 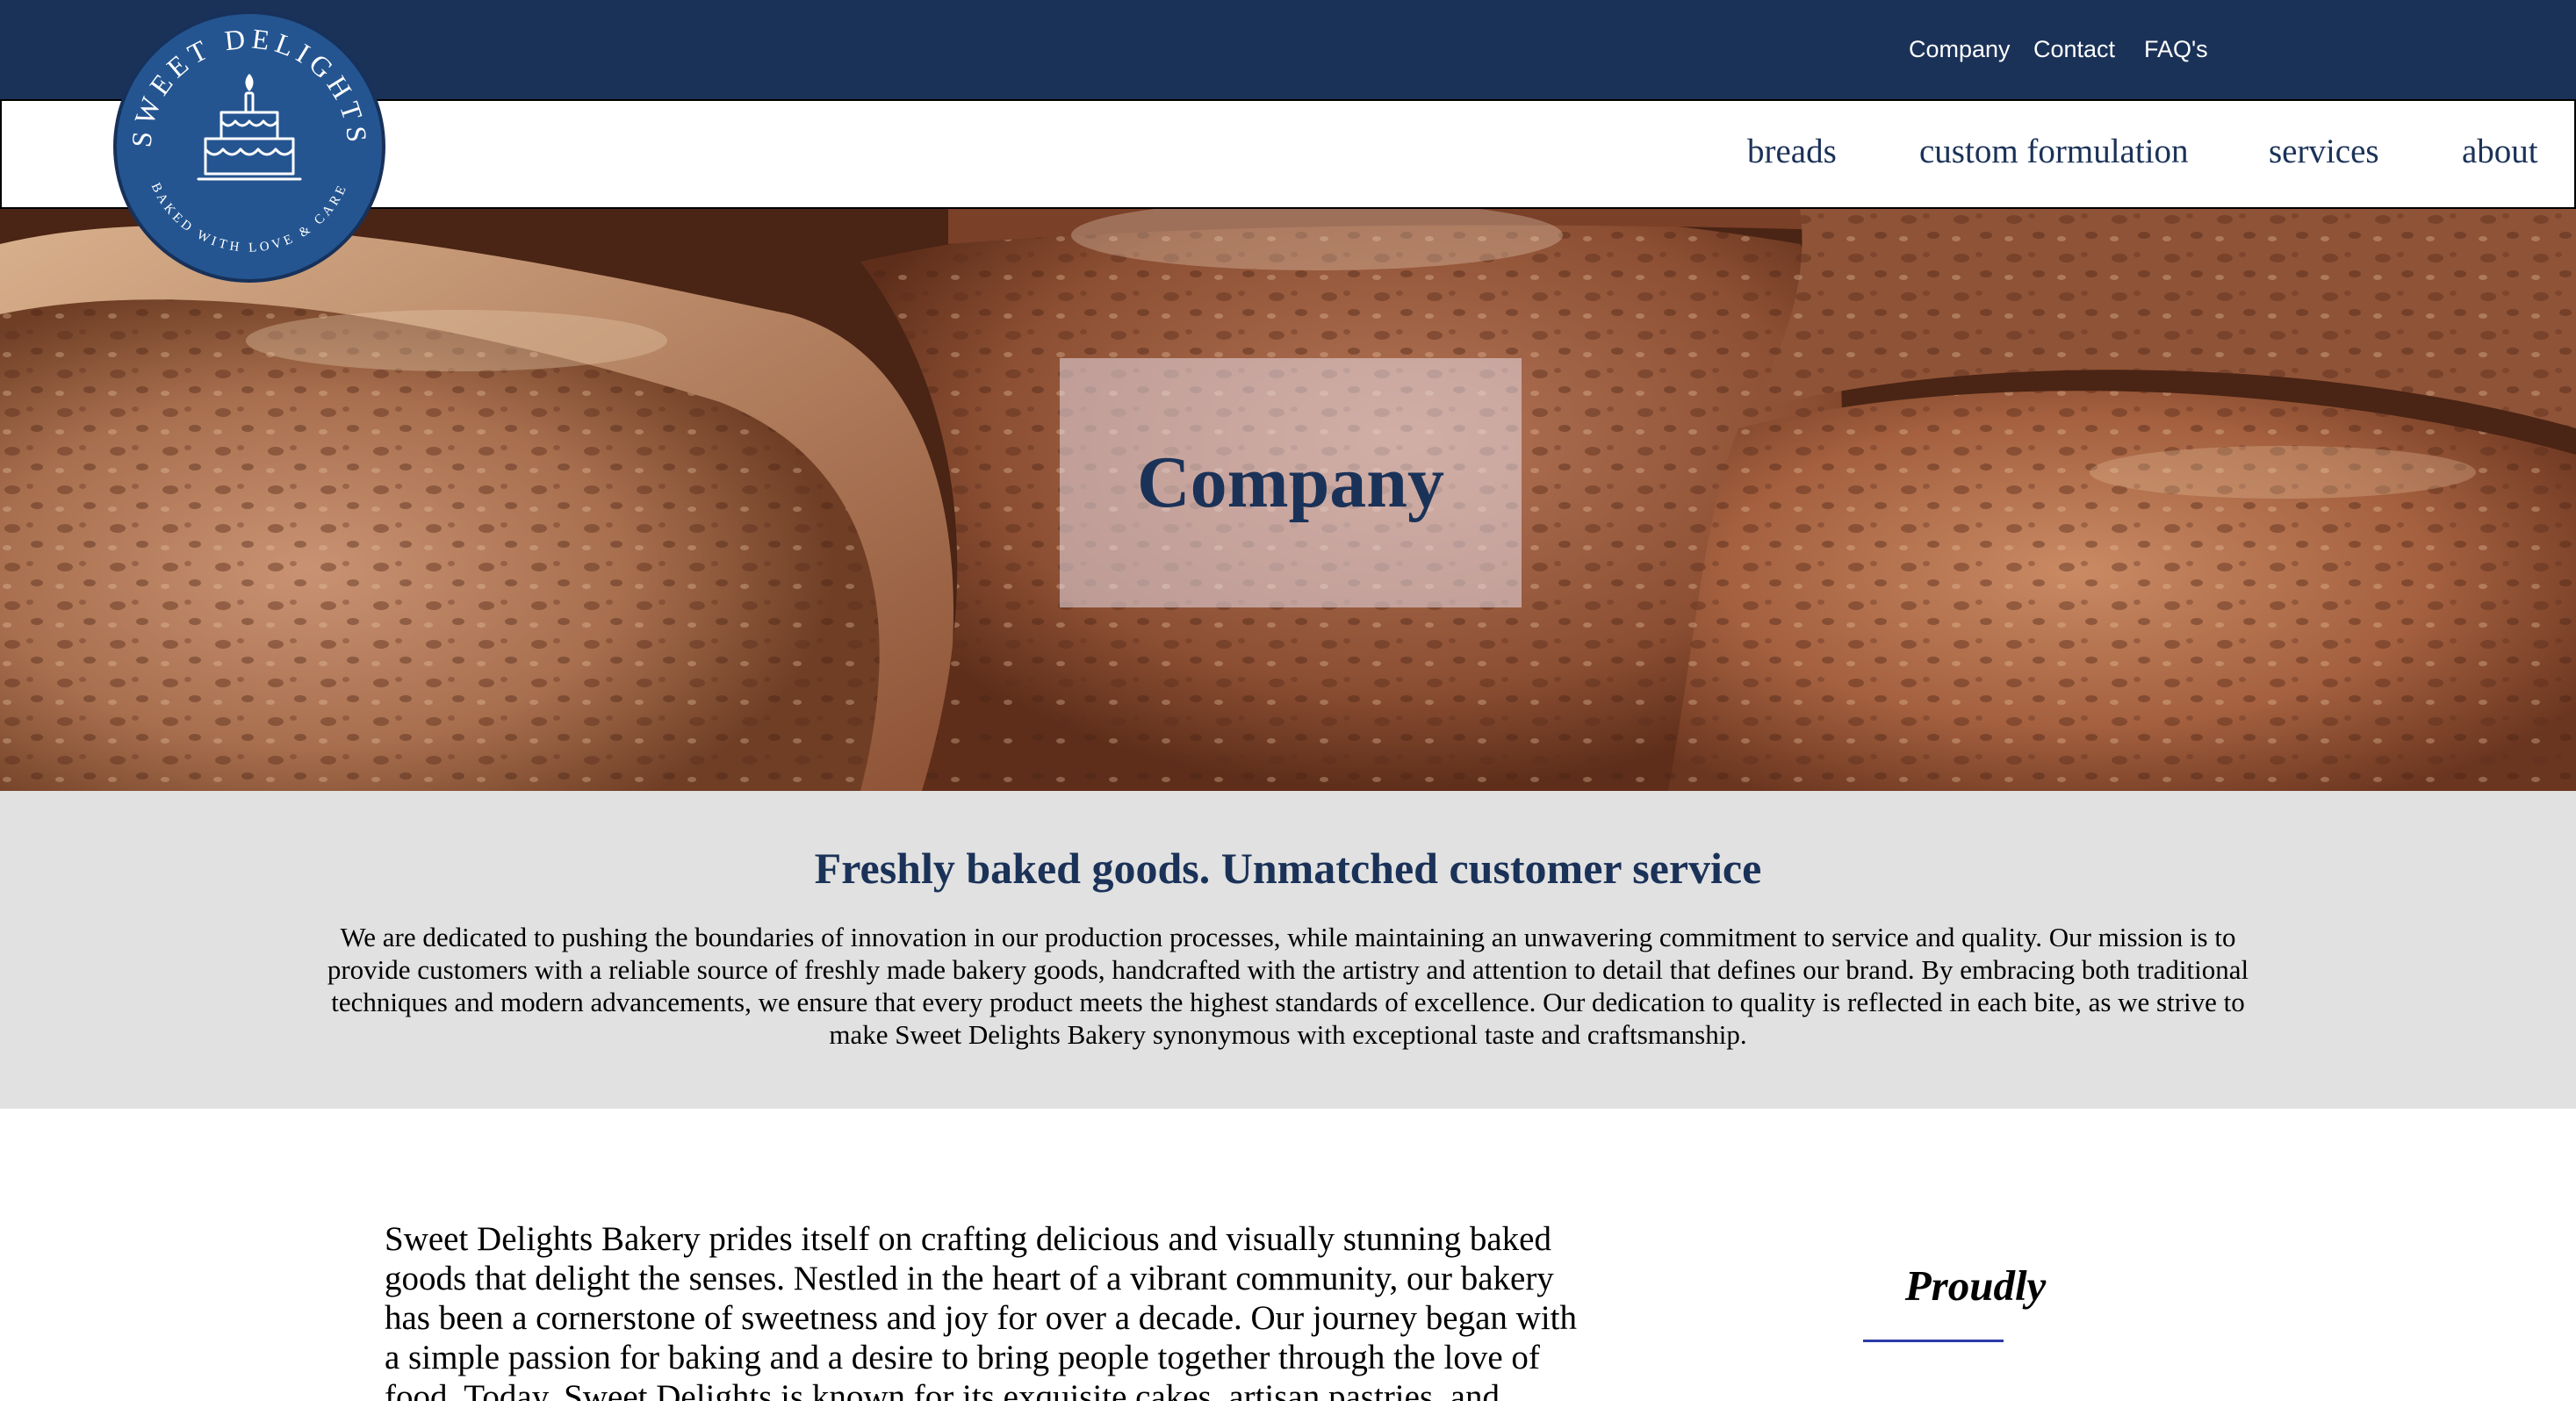 I want to click on nav-link-breads: breads, so click(x=1792, y=152).